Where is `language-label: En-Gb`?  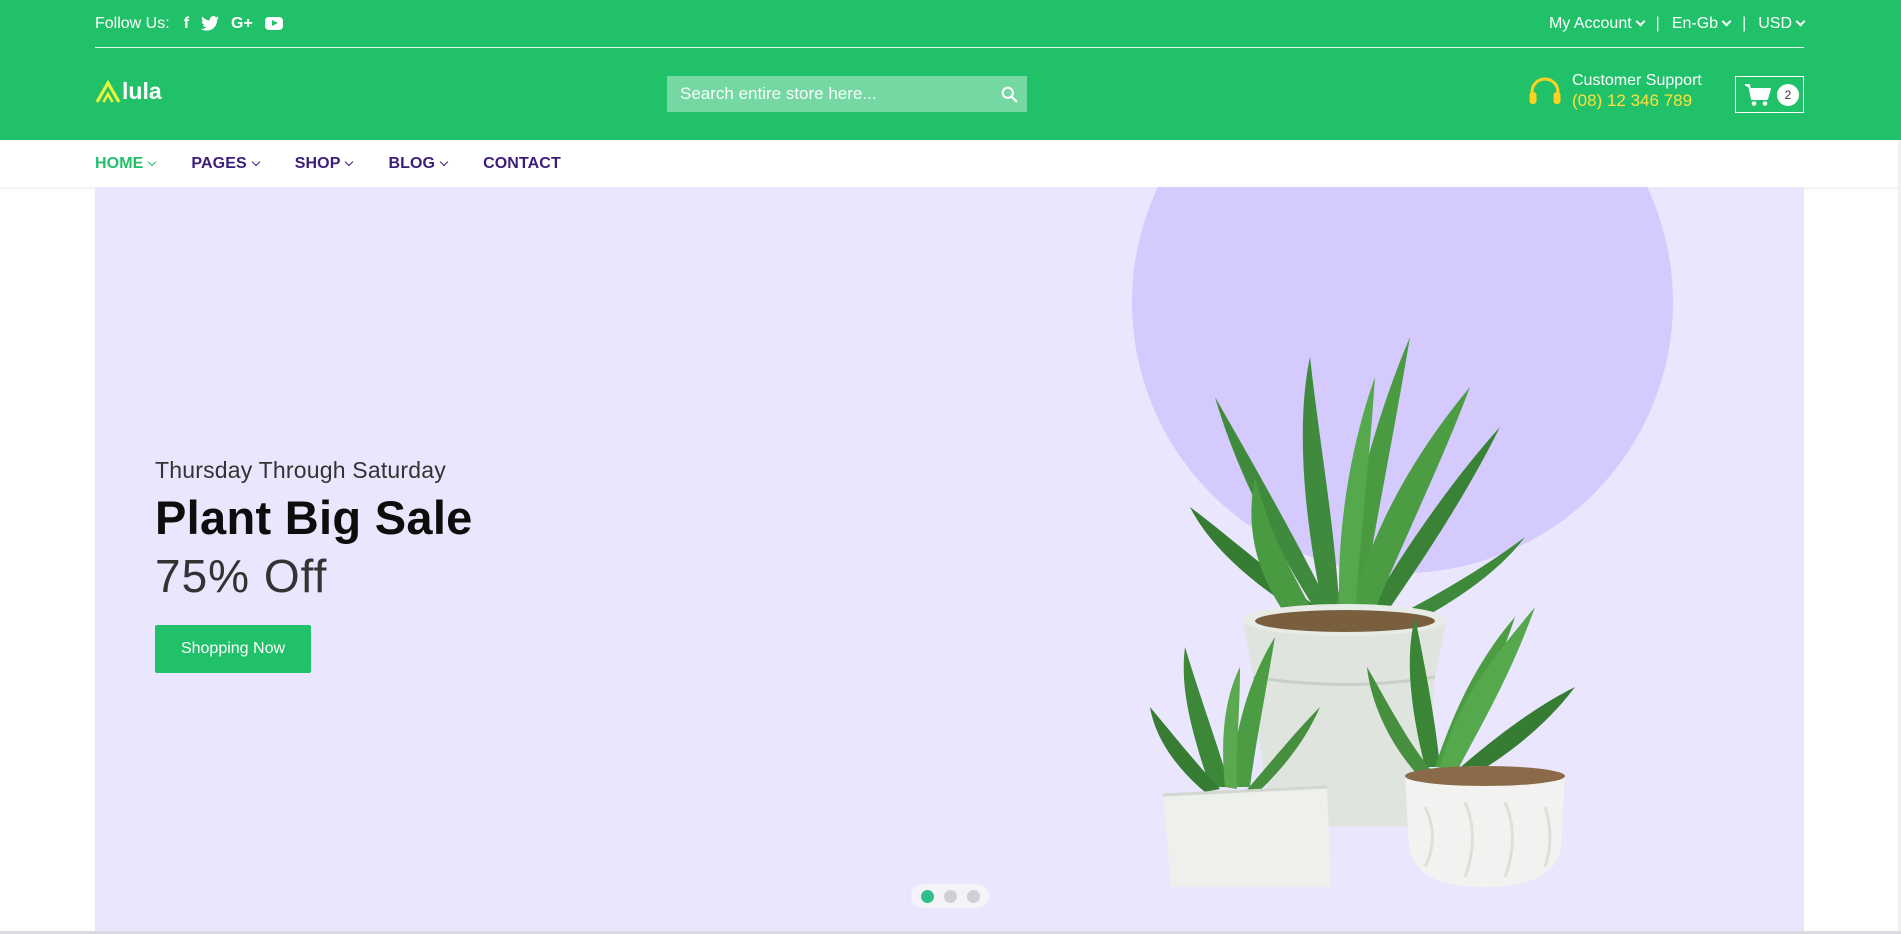 language-label: En-Gb is located at coordinates (1695, 23).